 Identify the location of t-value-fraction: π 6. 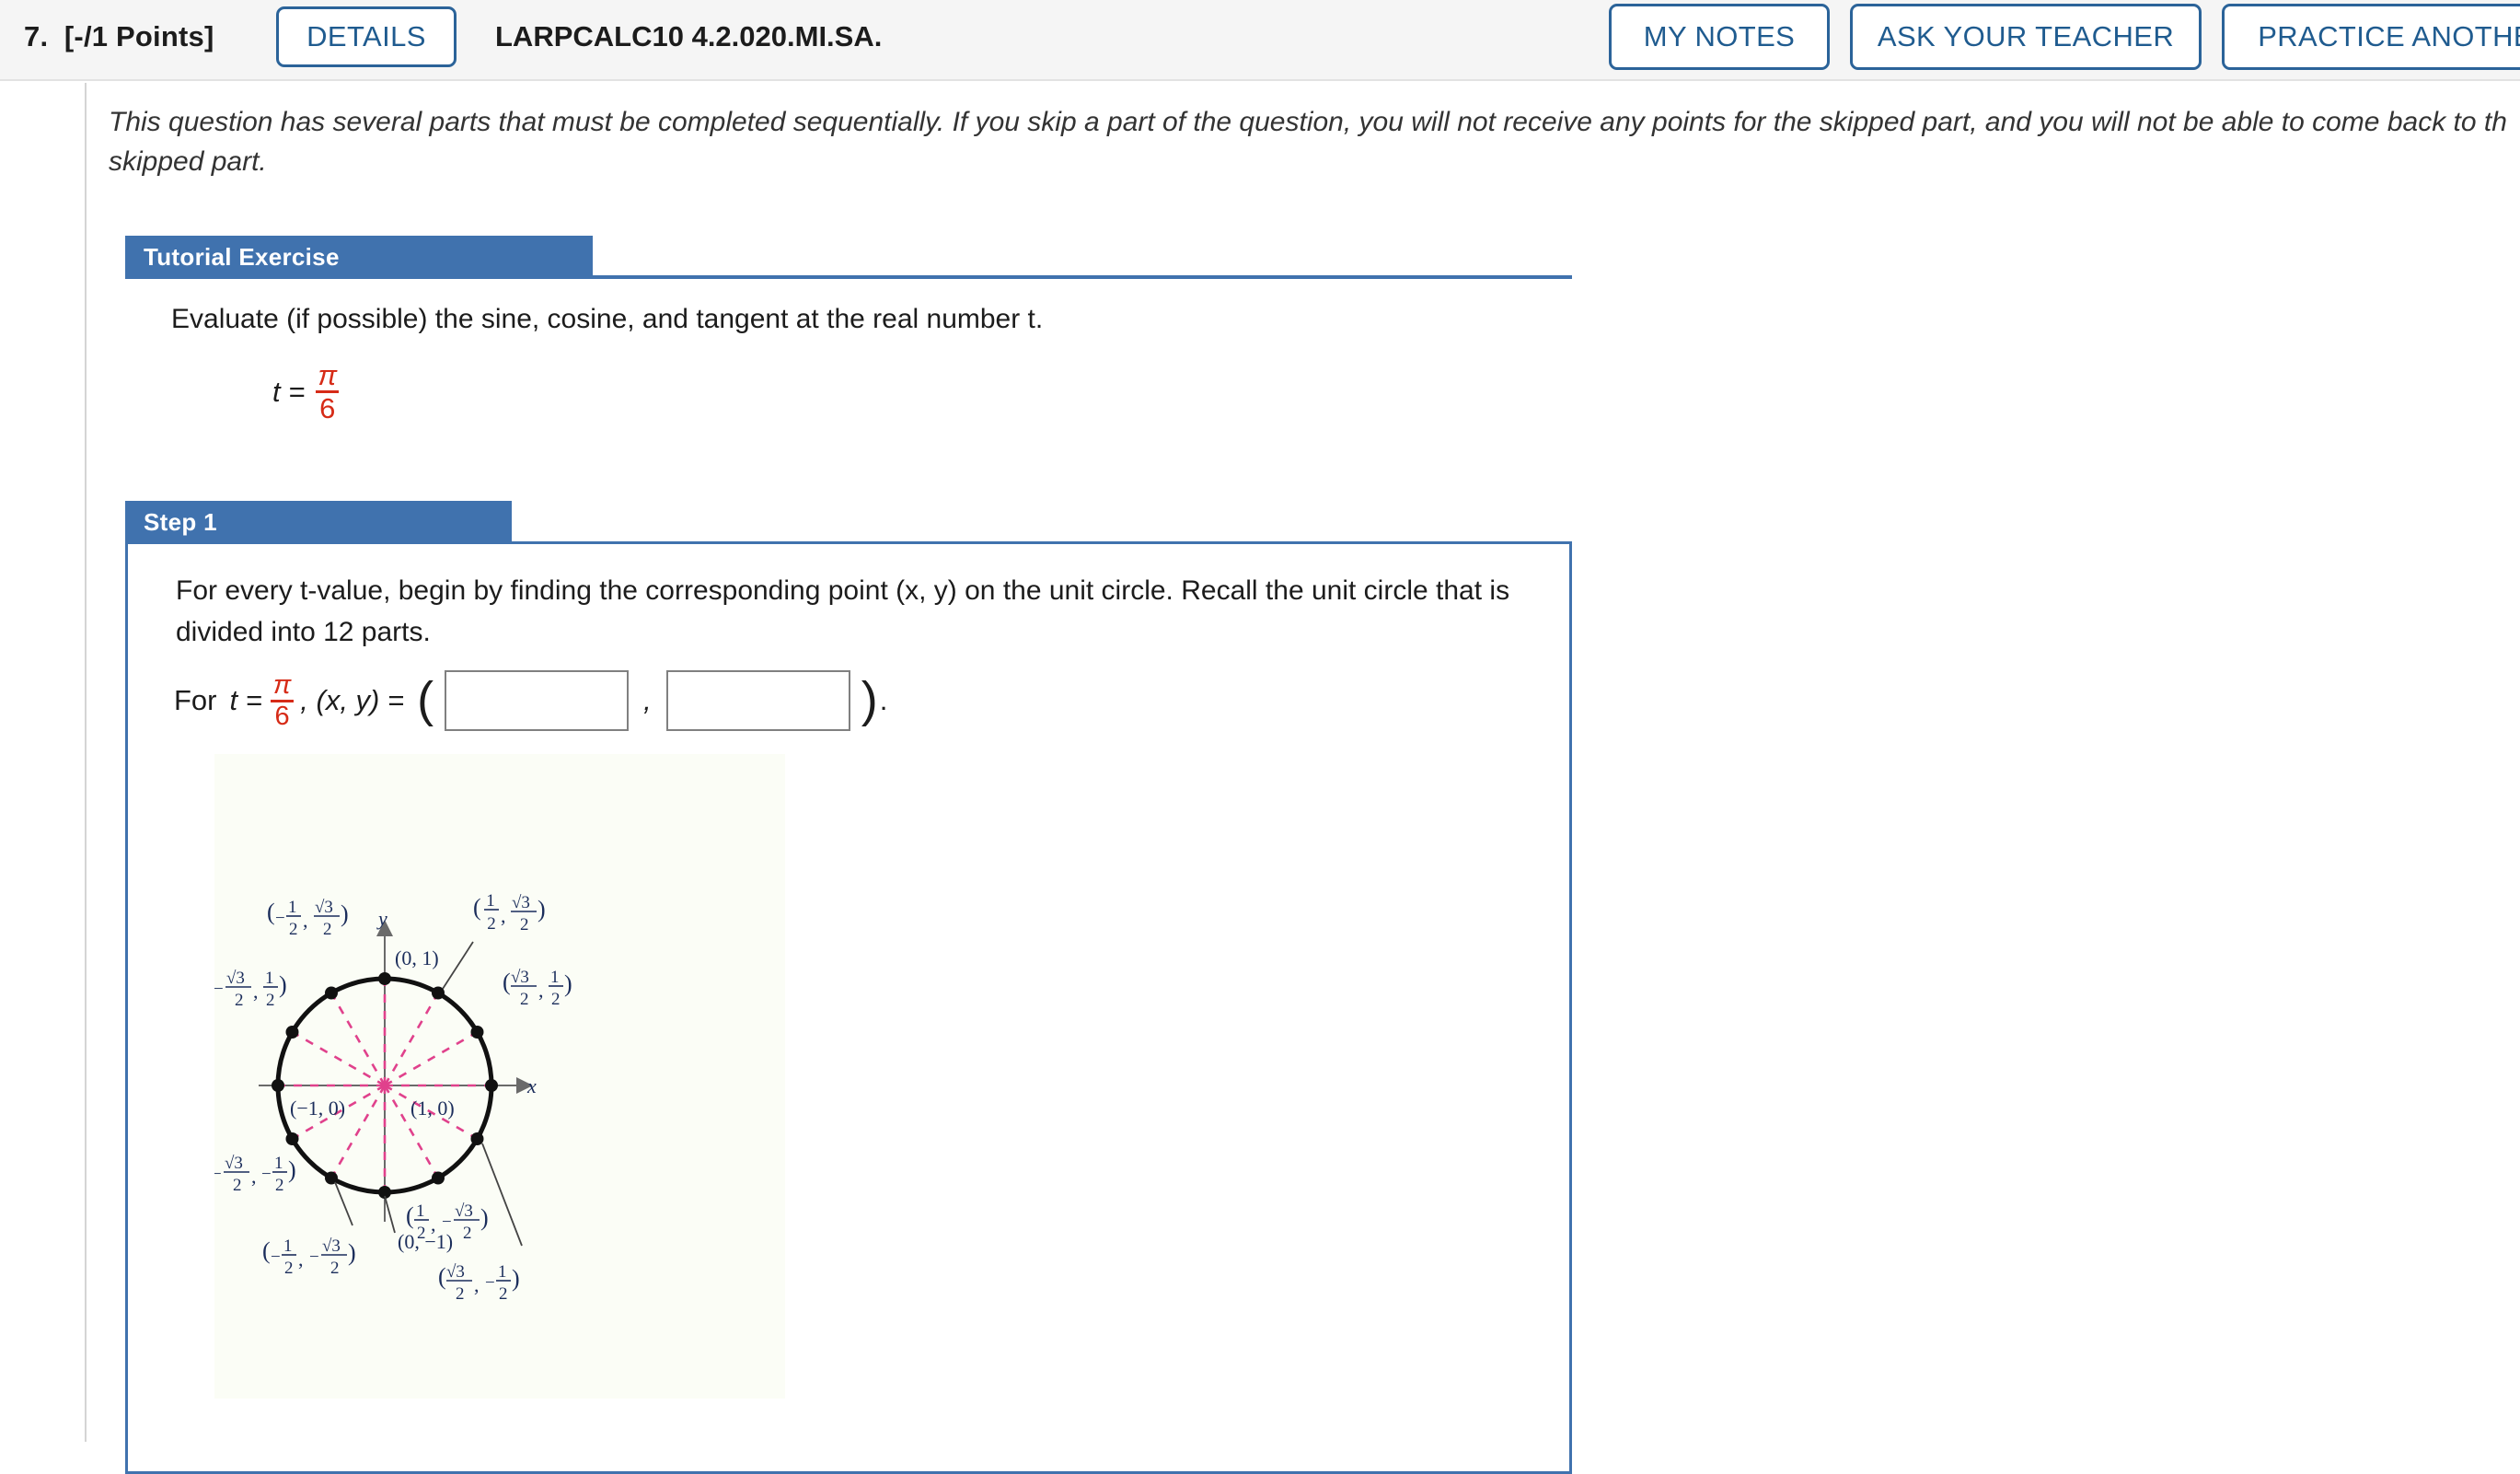
(282, 699).